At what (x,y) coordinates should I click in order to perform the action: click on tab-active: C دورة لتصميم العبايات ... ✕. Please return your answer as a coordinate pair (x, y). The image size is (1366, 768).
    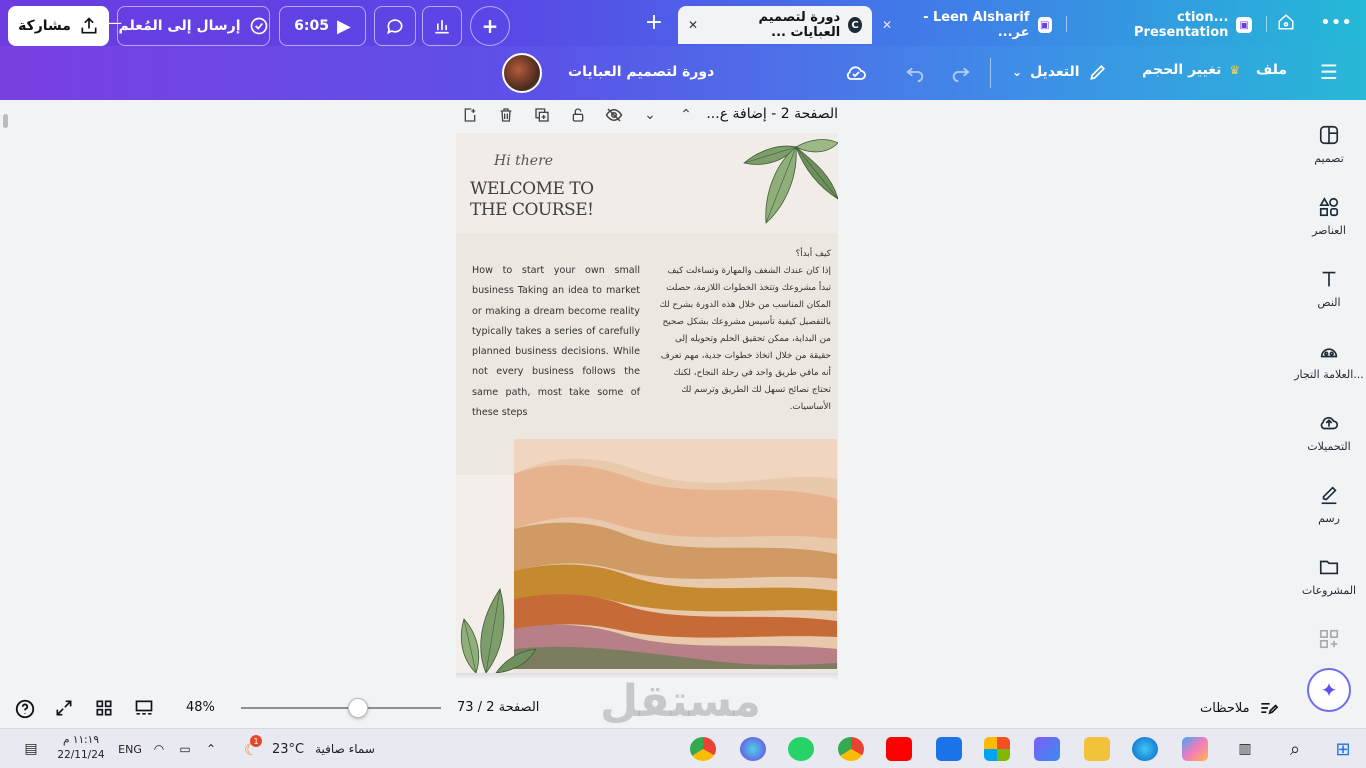
    Looking at the image, I should click on (775, 25).